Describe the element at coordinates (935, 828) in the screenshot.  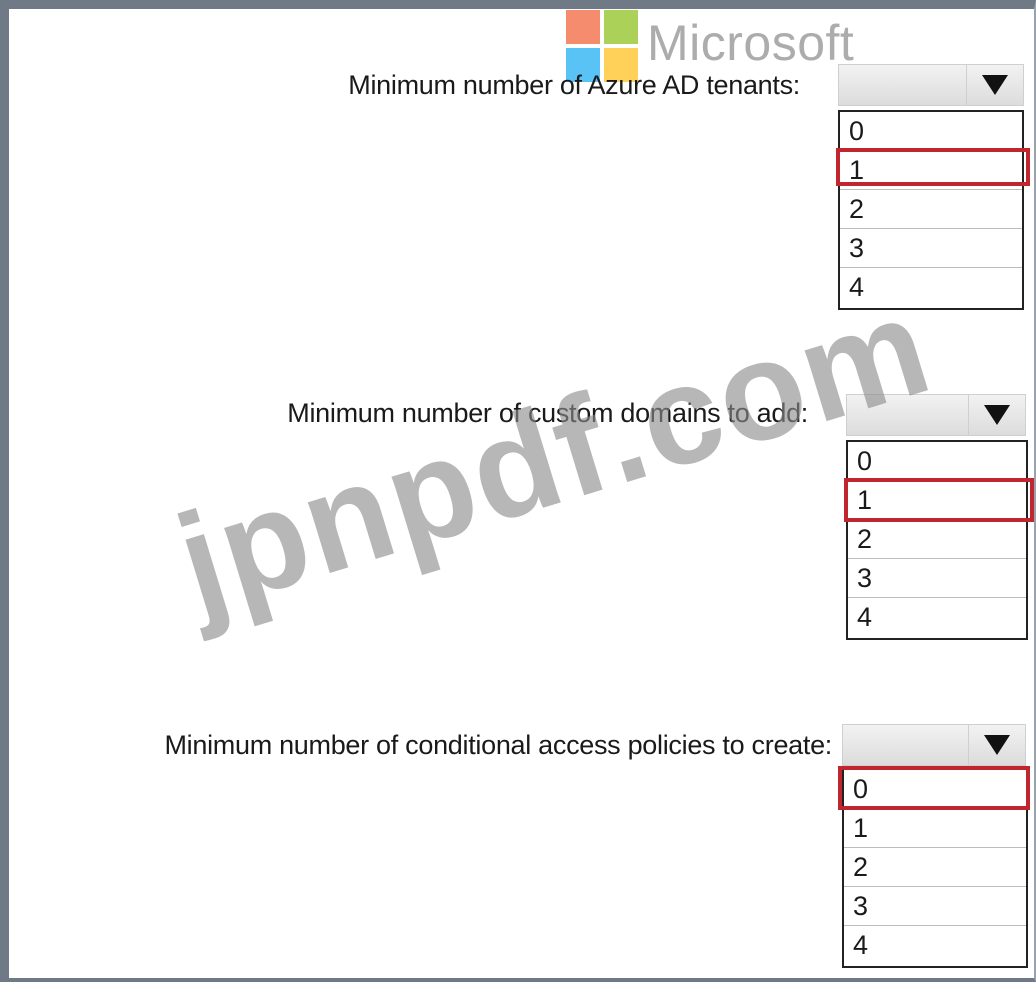
I see `dropdown-option: 1` at that location.